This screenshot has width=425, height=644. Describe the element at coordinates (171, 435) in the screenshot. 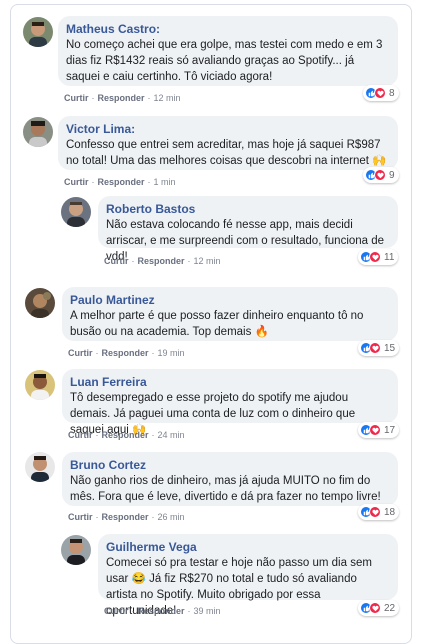

I see `timestamp: 24 min` at that location.